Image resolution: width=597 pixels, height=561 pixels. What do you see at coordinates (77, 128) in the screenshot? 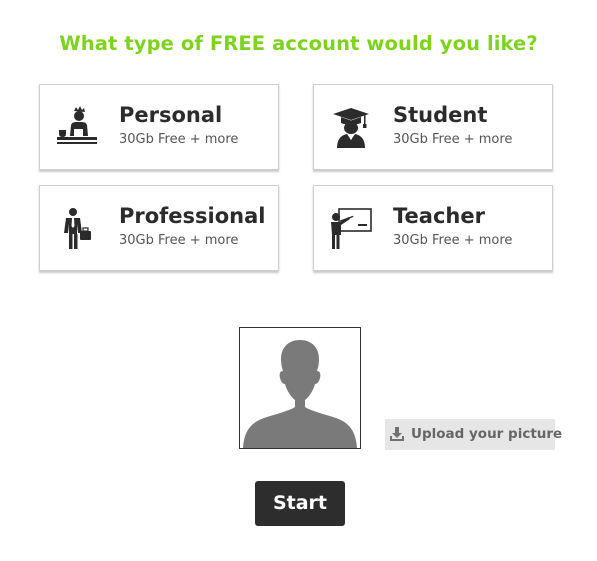
I see `person-at-desk-icon` at bounding box center [77, 128].